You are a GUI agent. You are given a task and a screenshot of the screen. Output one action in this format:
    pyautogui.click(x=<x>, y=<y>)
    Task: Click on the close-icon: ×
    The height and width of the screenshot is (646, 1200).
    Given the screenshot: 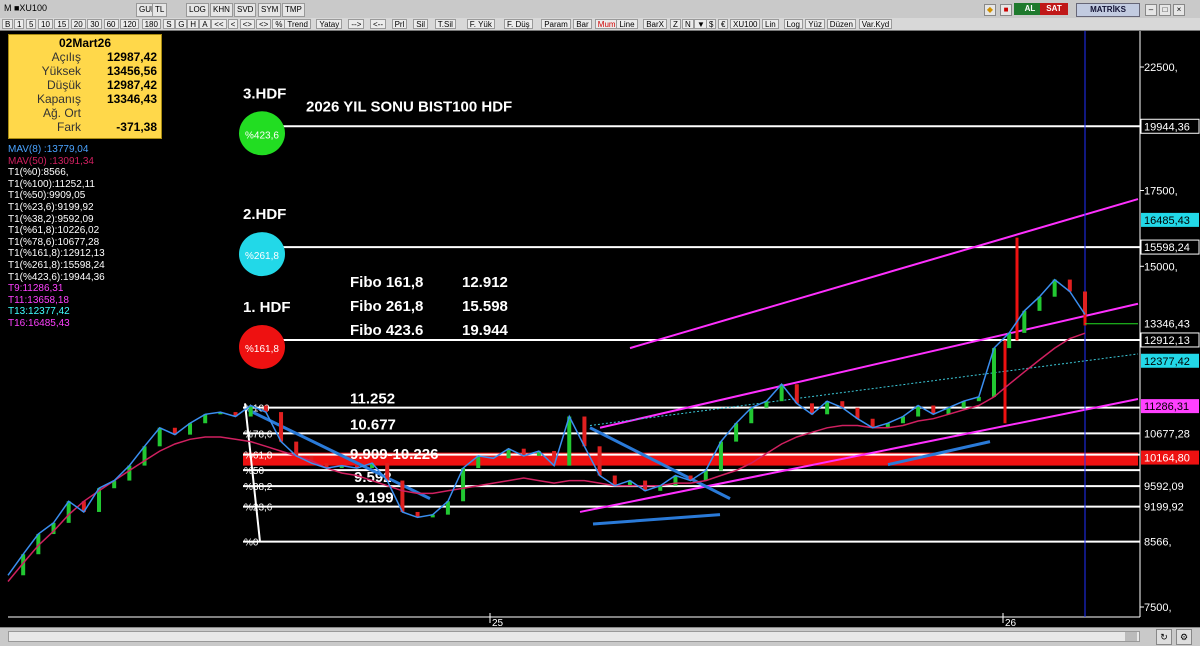 What is the action you would take?
    pyautogui.click(x=1179, y=10)
    